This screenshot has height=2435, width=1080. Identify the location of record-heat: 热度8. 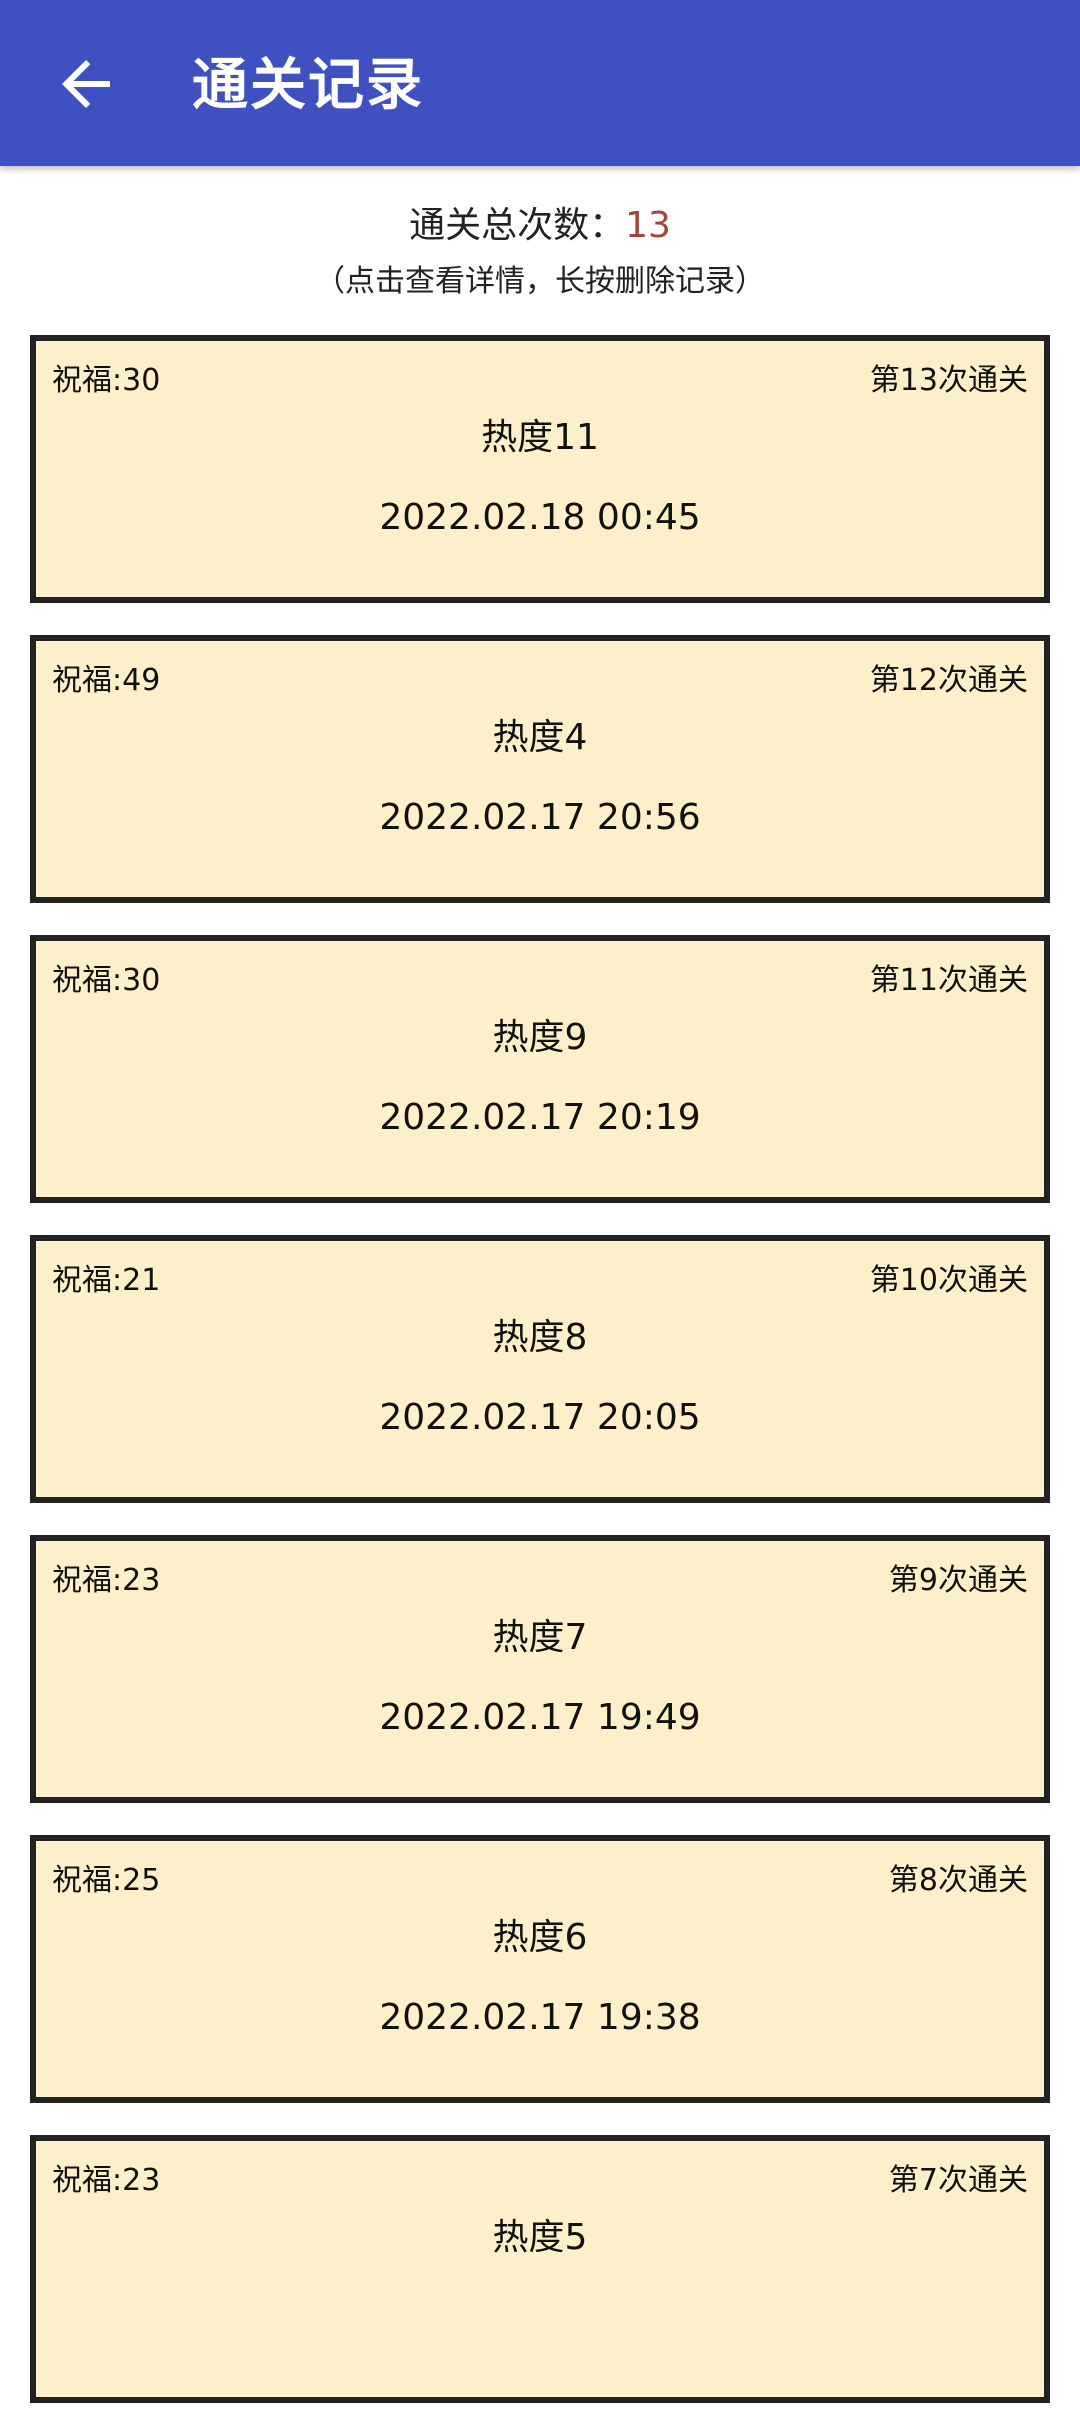
(540, 1337).